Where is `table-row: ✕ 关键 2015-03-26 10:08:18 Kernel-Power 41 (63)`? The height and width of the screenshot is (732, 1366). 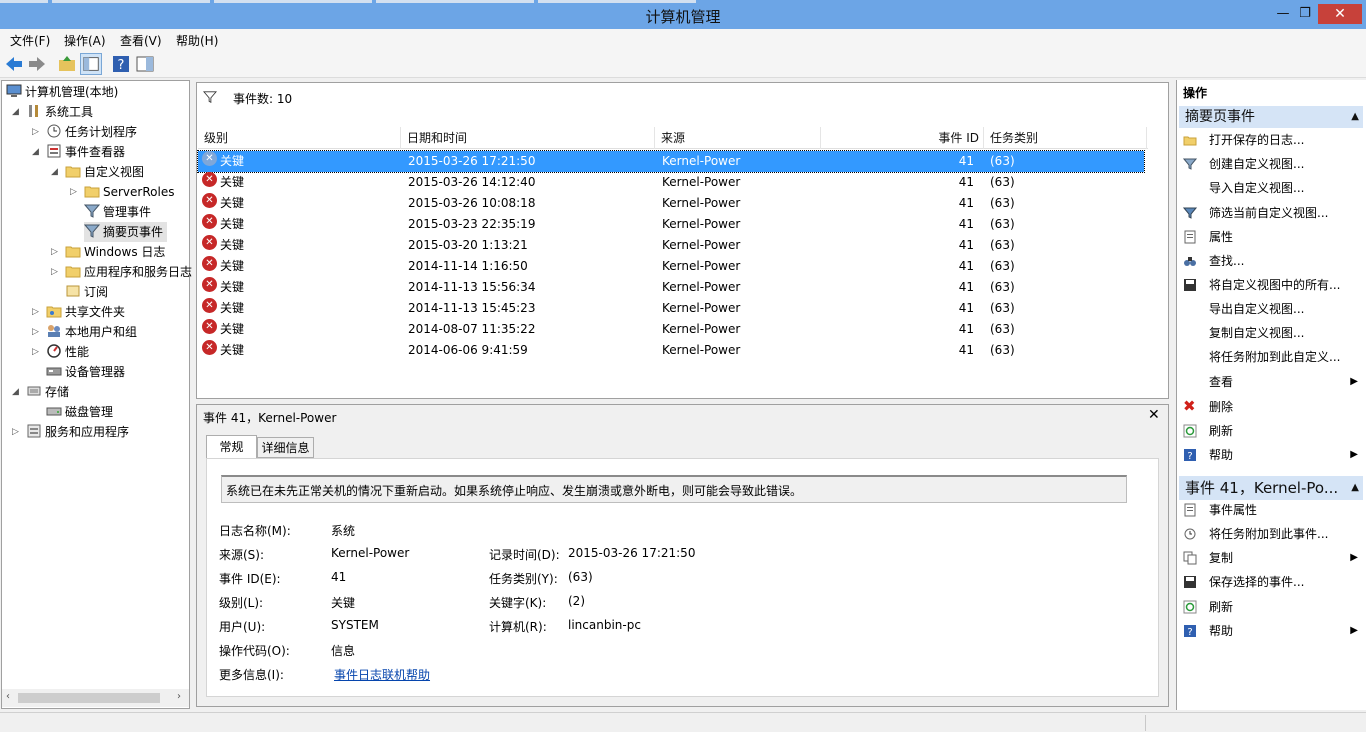 table-row: ✕ 关键 2015-03-26 10:08:18 Kernel-Power 41 (63) is located at coordinates (671, 203).